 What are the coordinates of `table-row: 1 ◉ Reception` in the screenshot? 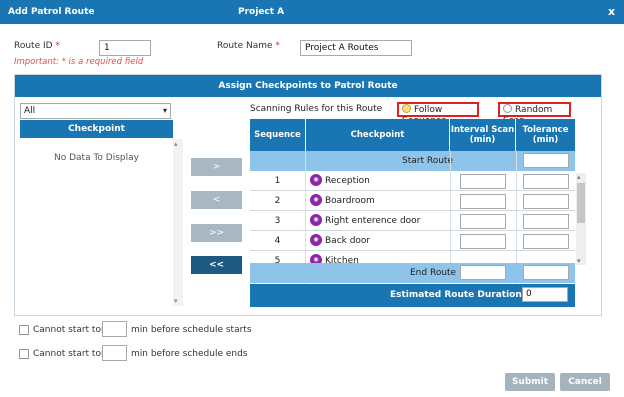 It's located at (412, 181).